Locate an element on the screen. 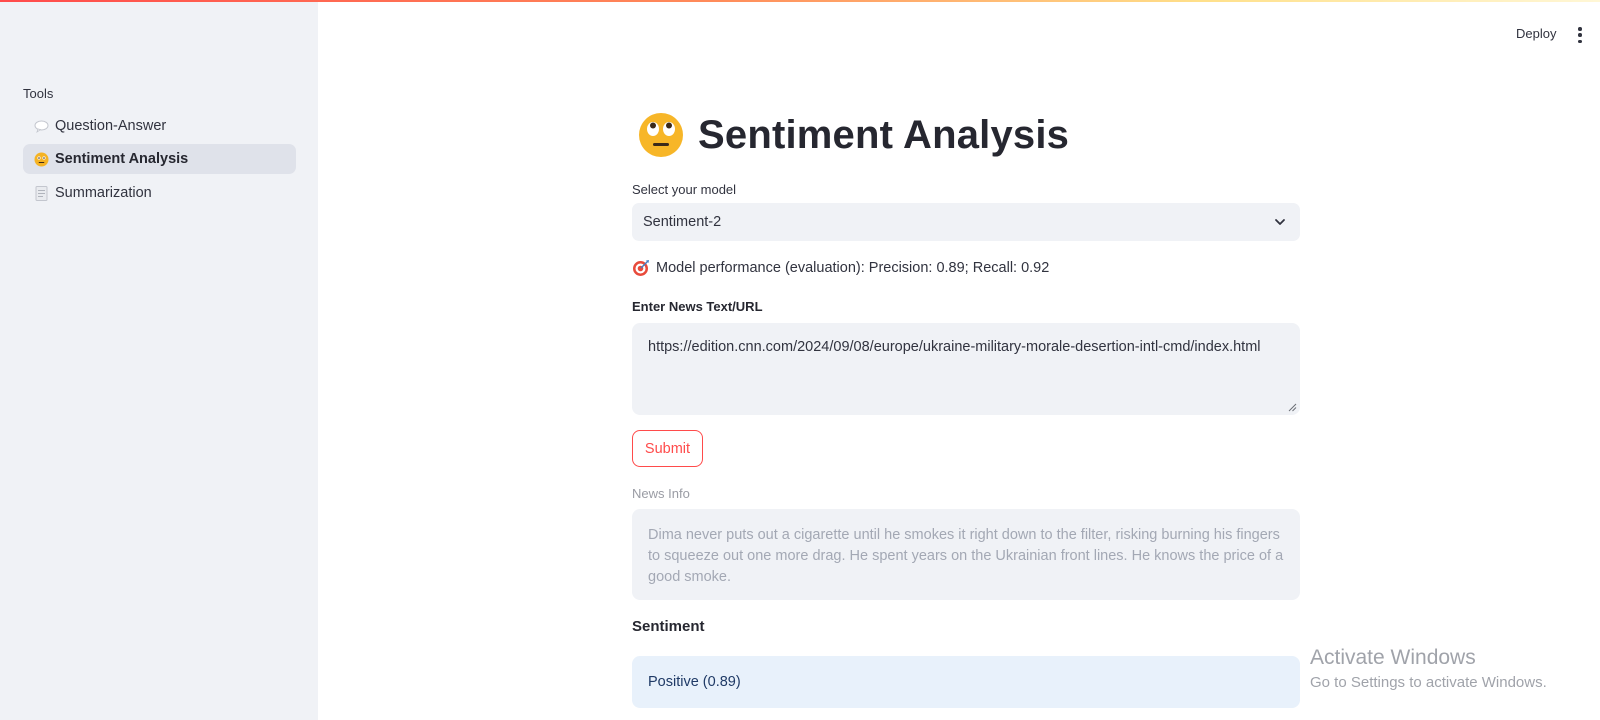  sidebar-section-title: Tools is located at coordinates (38, 93).